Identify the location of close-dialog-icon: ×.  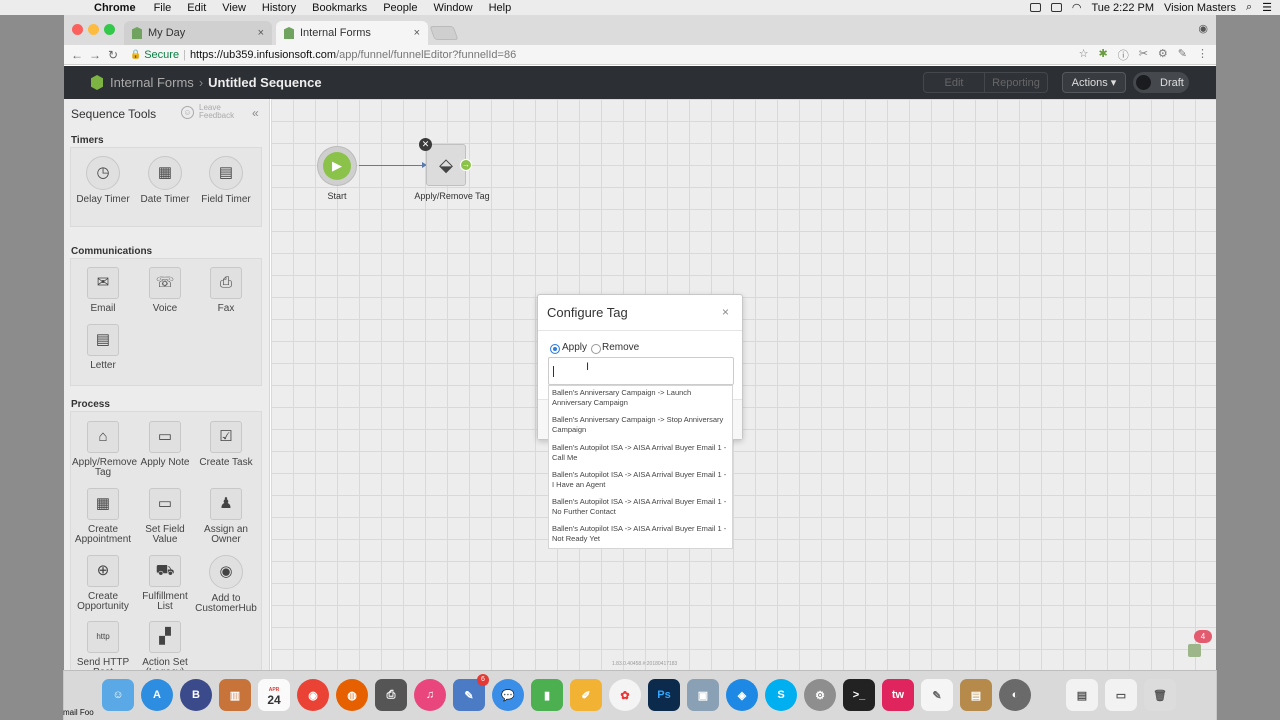
(725, 312).